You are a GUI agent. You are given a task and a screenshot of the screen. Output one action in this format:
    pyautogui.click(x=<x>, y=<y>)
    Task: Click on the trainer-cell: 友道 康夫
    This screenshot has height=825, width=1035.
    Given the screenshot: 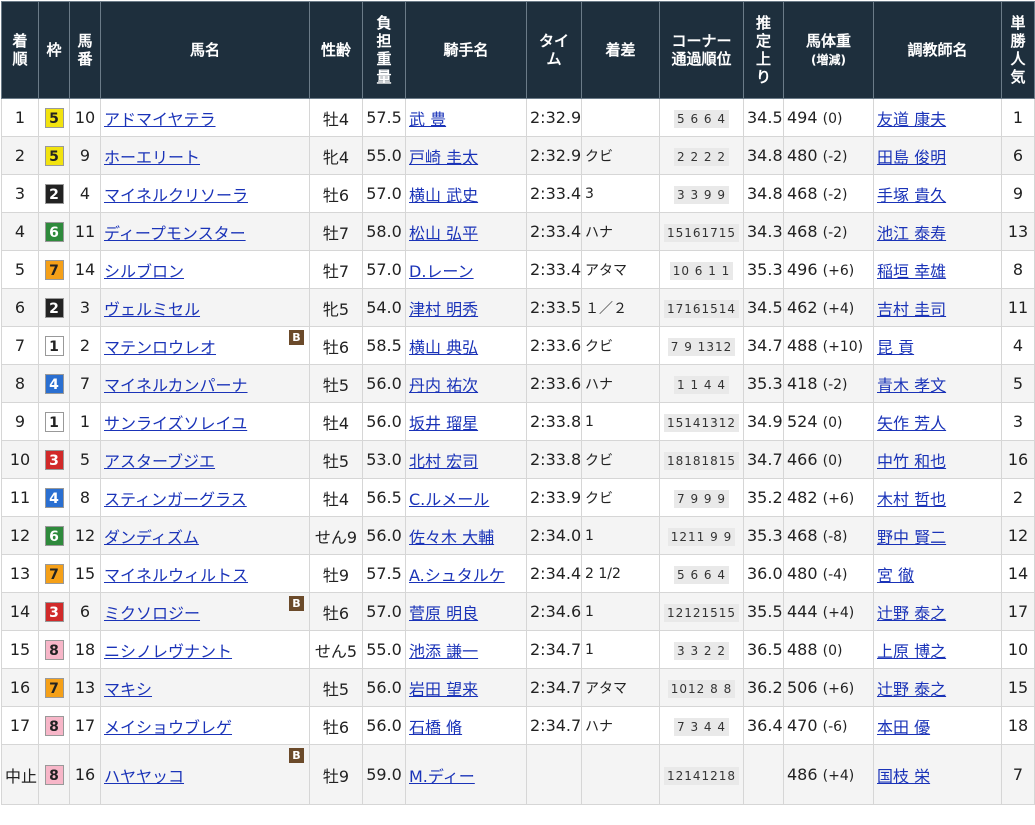 What is the action you would take?
    pyautogui.click(x=937, y=117)
    